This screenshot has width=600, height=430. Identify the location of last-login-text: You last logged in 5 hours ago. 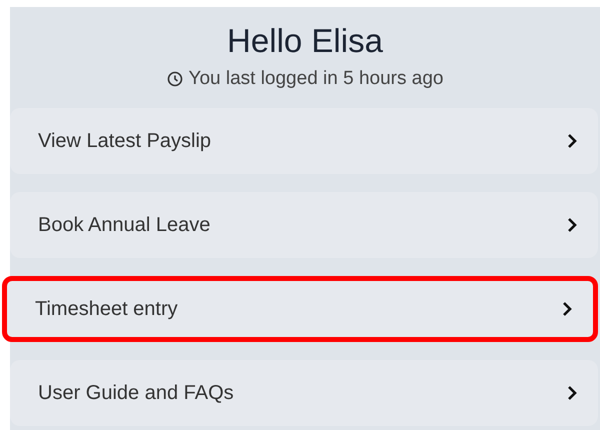
(316, 79).